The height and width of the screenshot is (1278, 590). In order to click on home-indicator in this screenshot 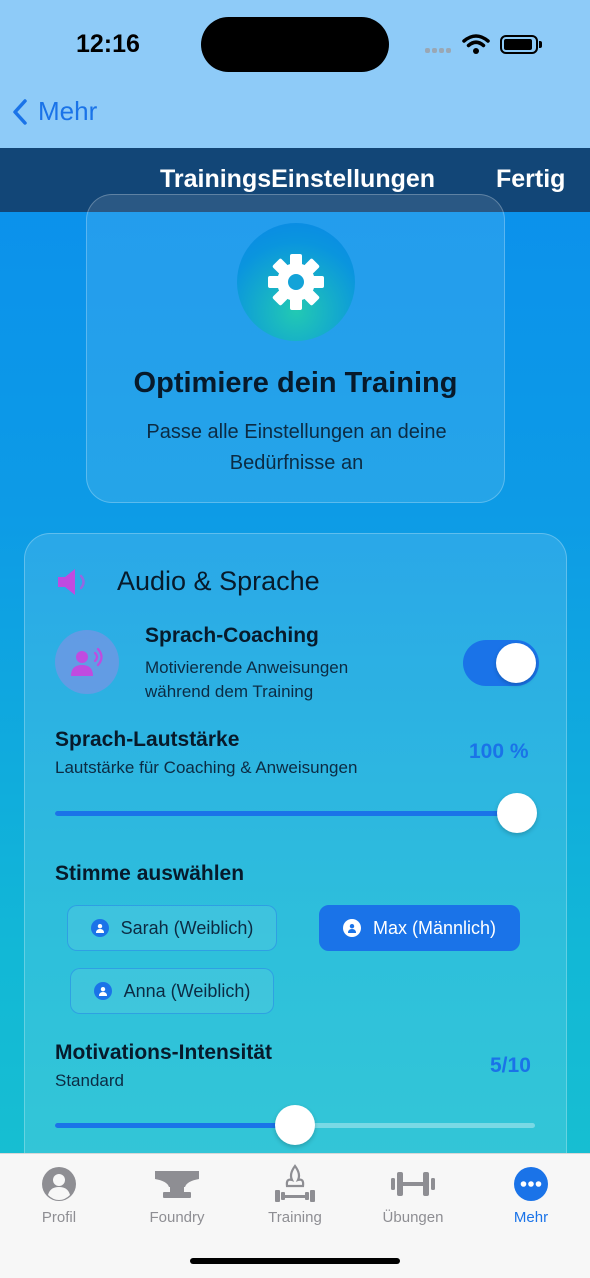, I will do `click(295, 1261)`.